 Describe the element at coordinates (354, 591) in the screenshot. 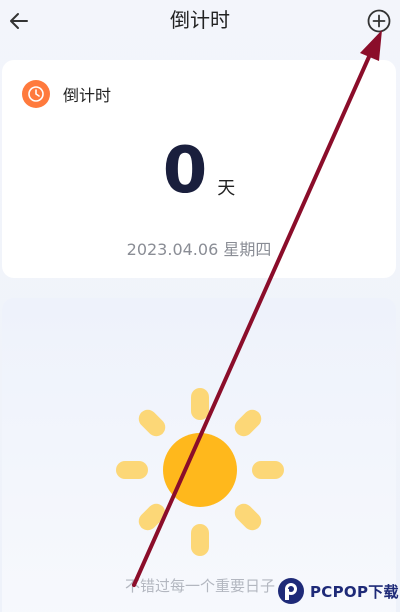

I see `watermark-text: PCPOP下载` at that location.